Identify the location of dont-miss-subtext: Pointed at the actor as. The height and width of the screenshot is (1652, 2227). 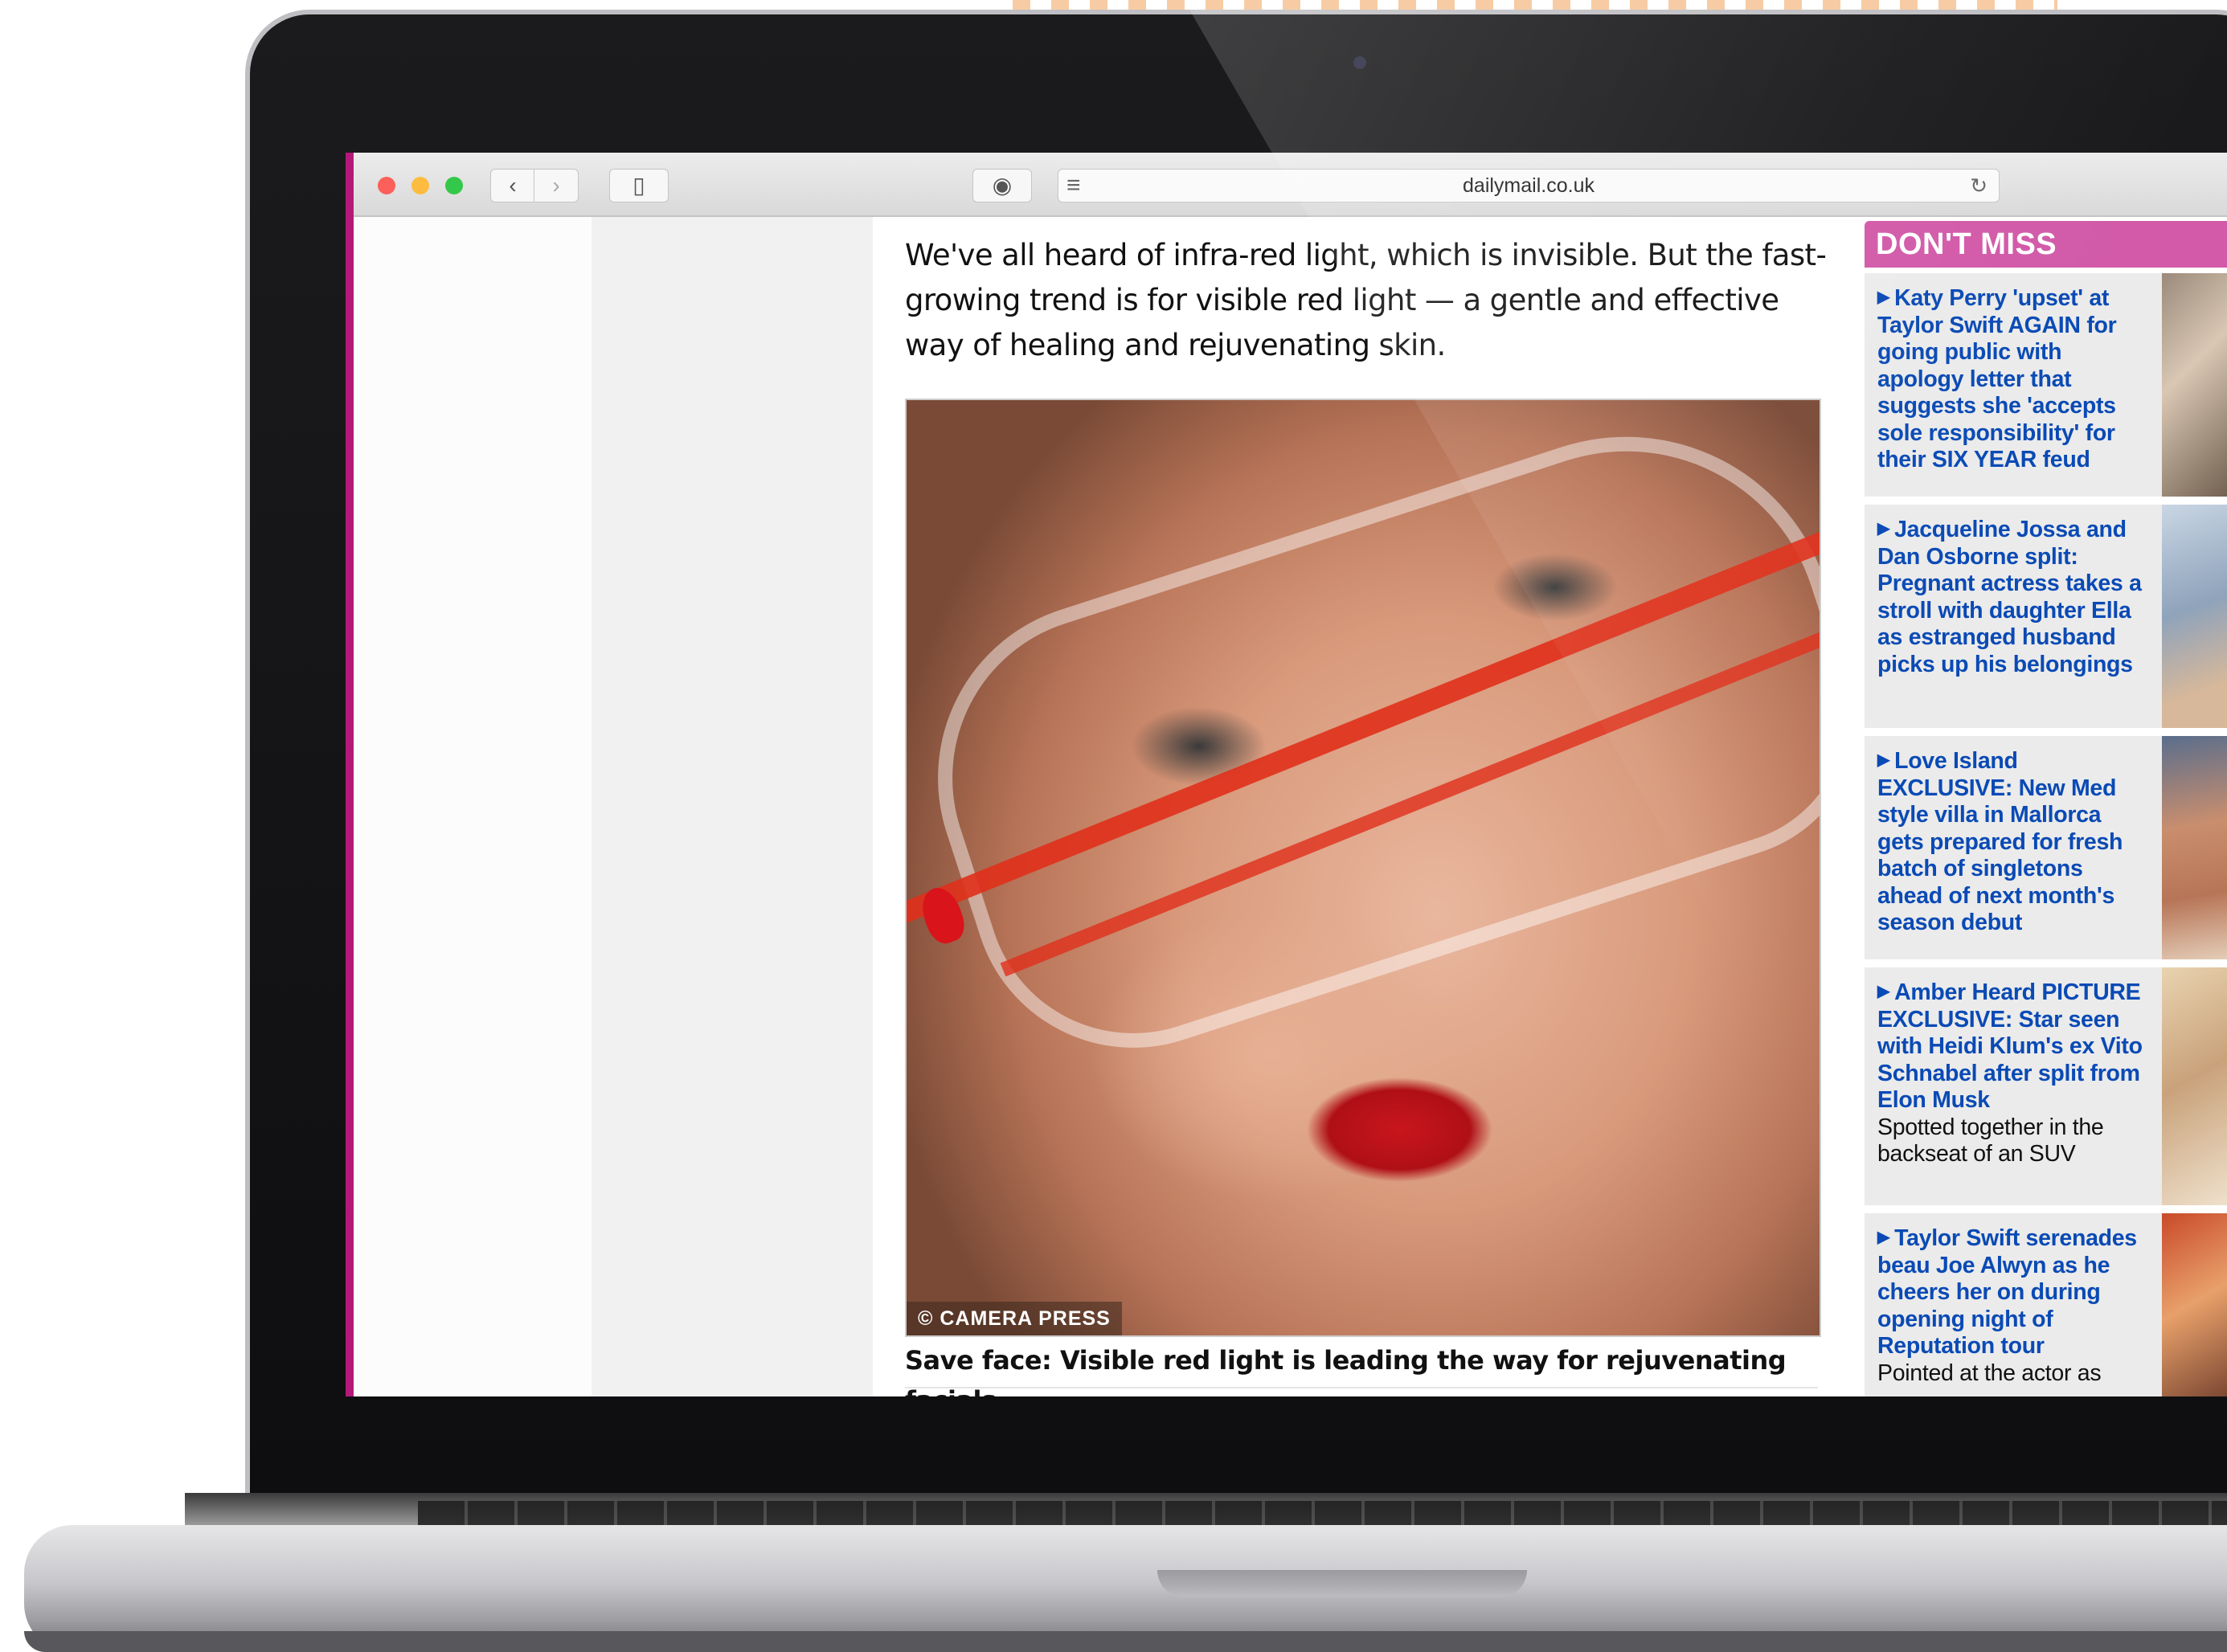
(1989, 1373).